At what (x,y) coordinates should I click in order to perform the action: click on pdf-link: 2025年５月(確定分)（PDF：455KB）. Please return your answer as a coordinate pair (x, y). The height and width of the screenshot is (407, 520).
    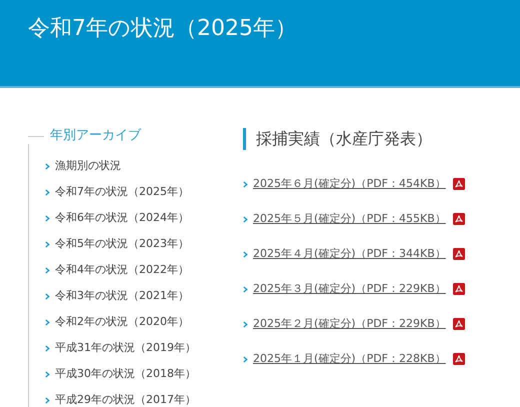
    Looking at the image, I should click on (349, 219).